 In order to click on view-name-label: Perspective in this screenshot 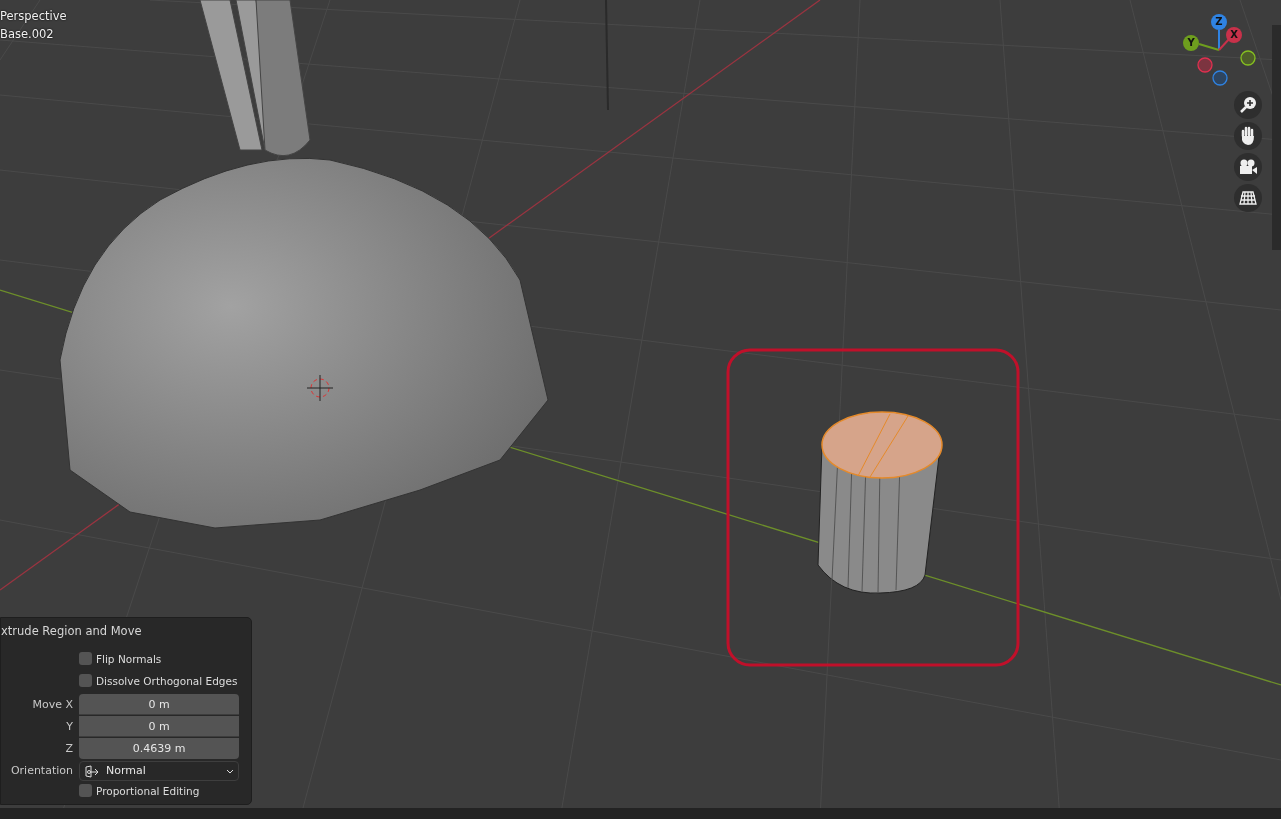, I will do `click(33, 17)`.